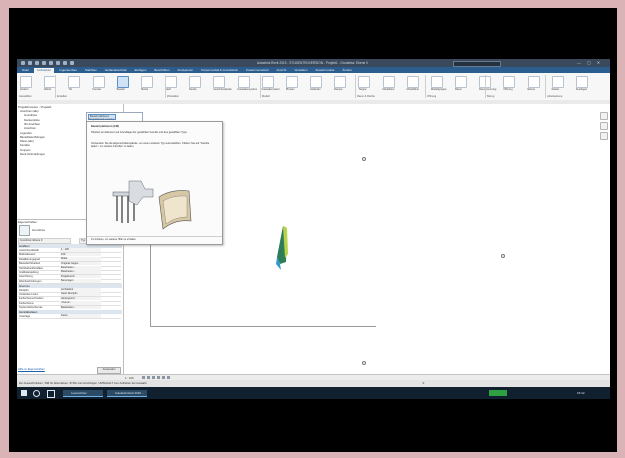 The height and width of the screenshot is (458, 625). I want to click on clock: 15:42, so click(581, 393).